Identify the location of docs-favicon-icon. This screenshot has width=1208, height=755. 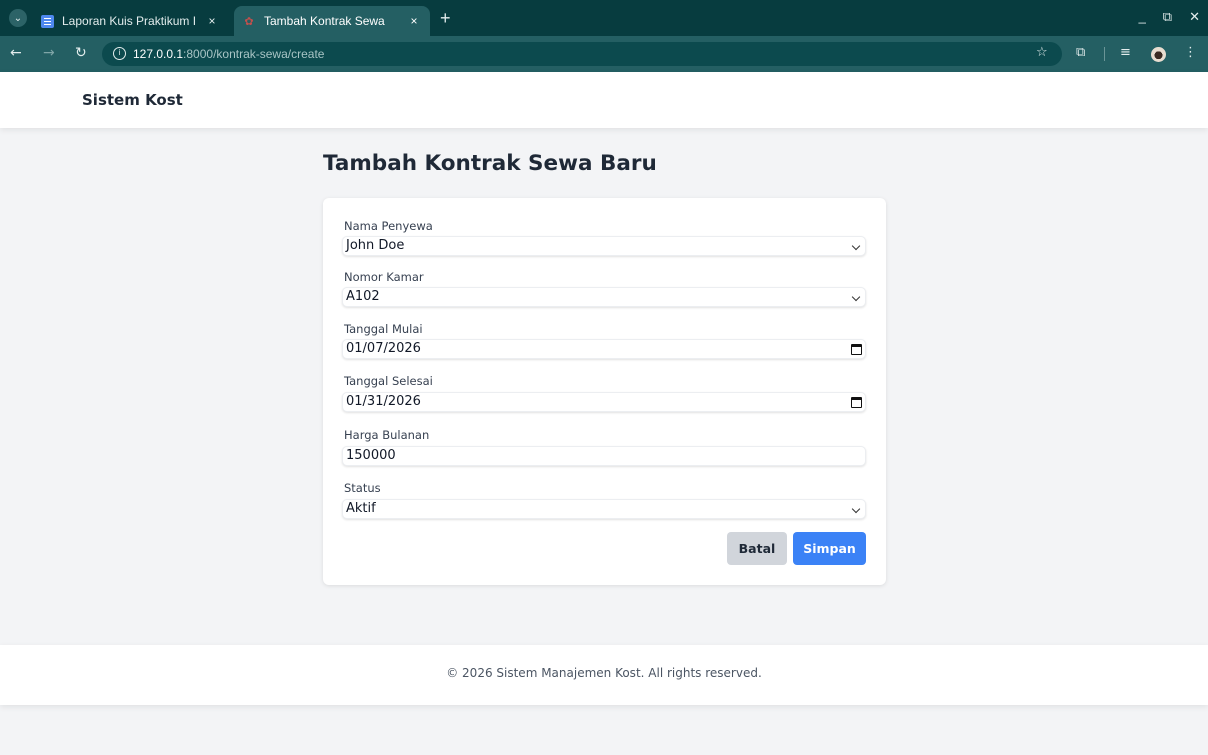
(47, 21).